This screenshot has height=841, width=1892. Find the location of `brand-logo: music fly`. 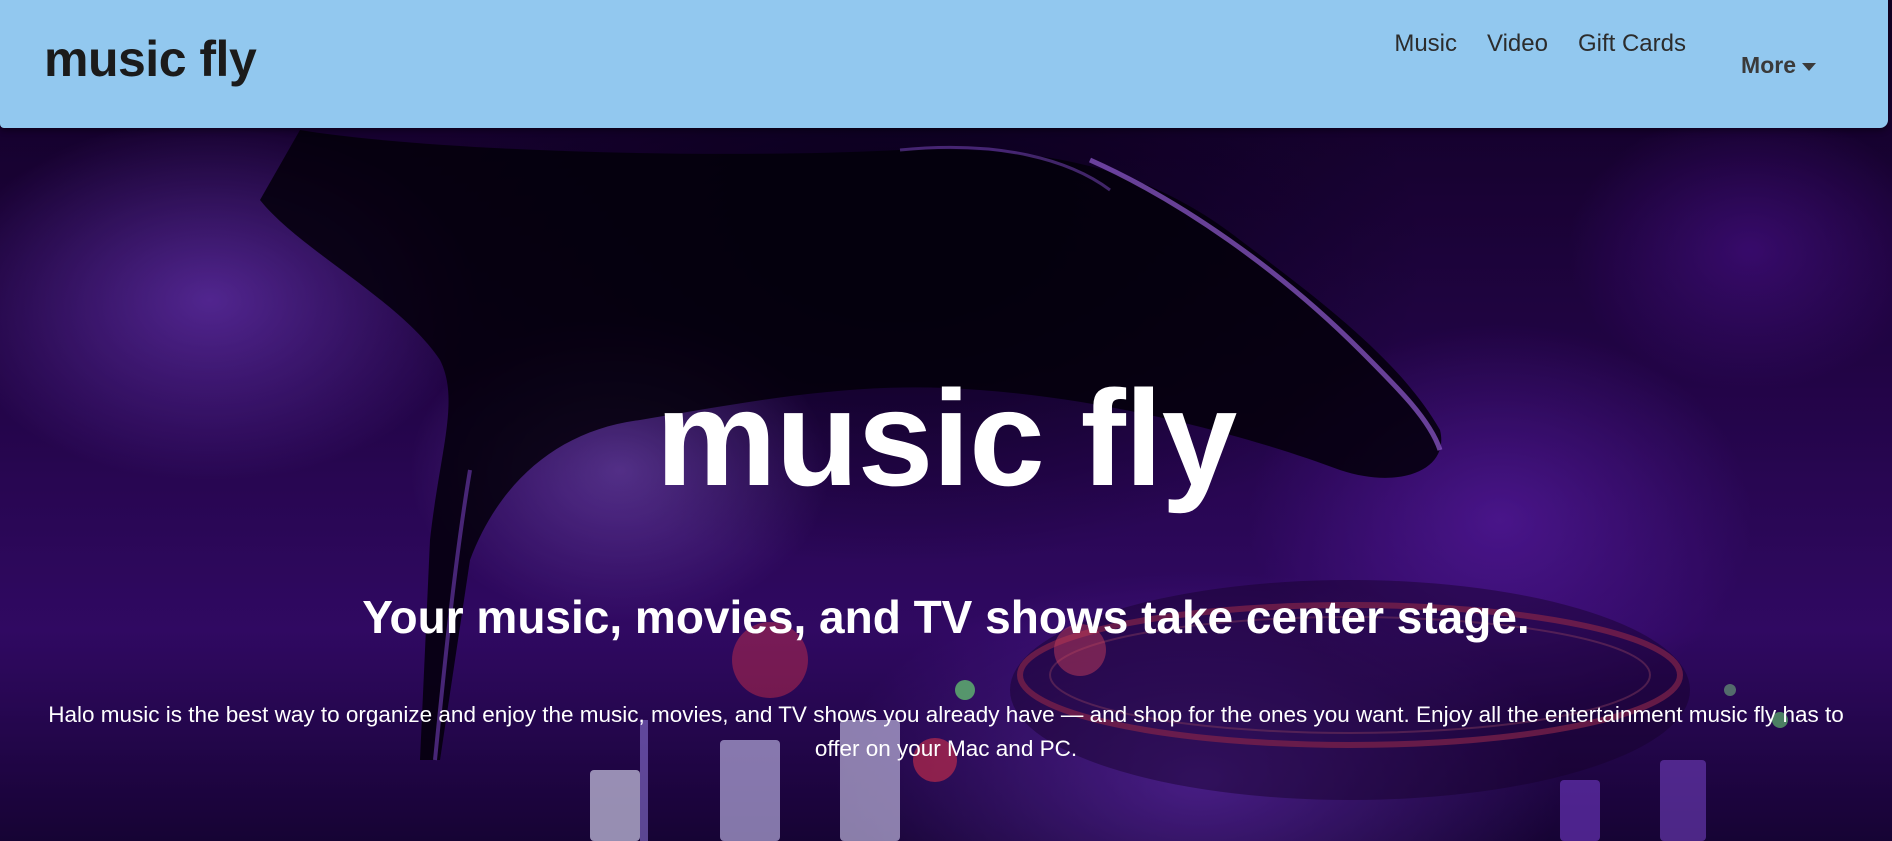

brand-logo: music fly is located at coordinates (150, 59).